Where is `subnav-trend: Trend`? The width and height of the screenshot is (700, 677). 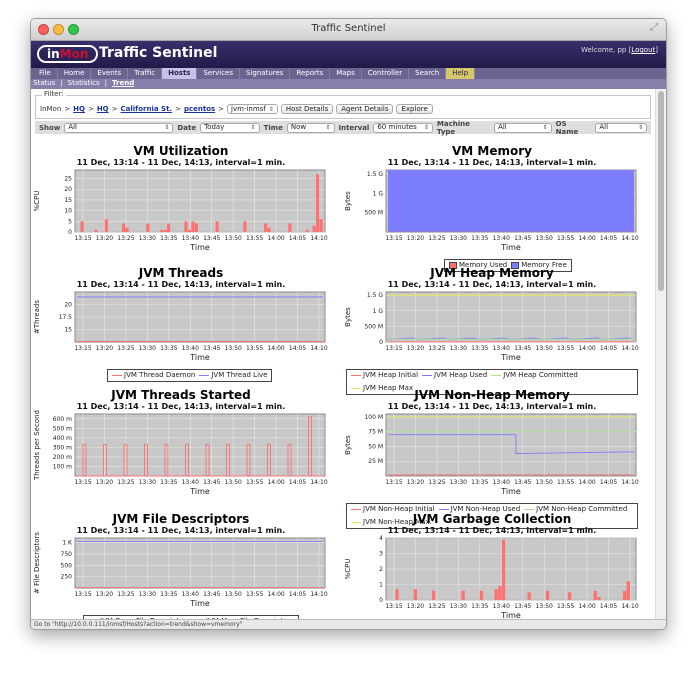
subnav-trend: Trend is located at coordinates (123, 84).